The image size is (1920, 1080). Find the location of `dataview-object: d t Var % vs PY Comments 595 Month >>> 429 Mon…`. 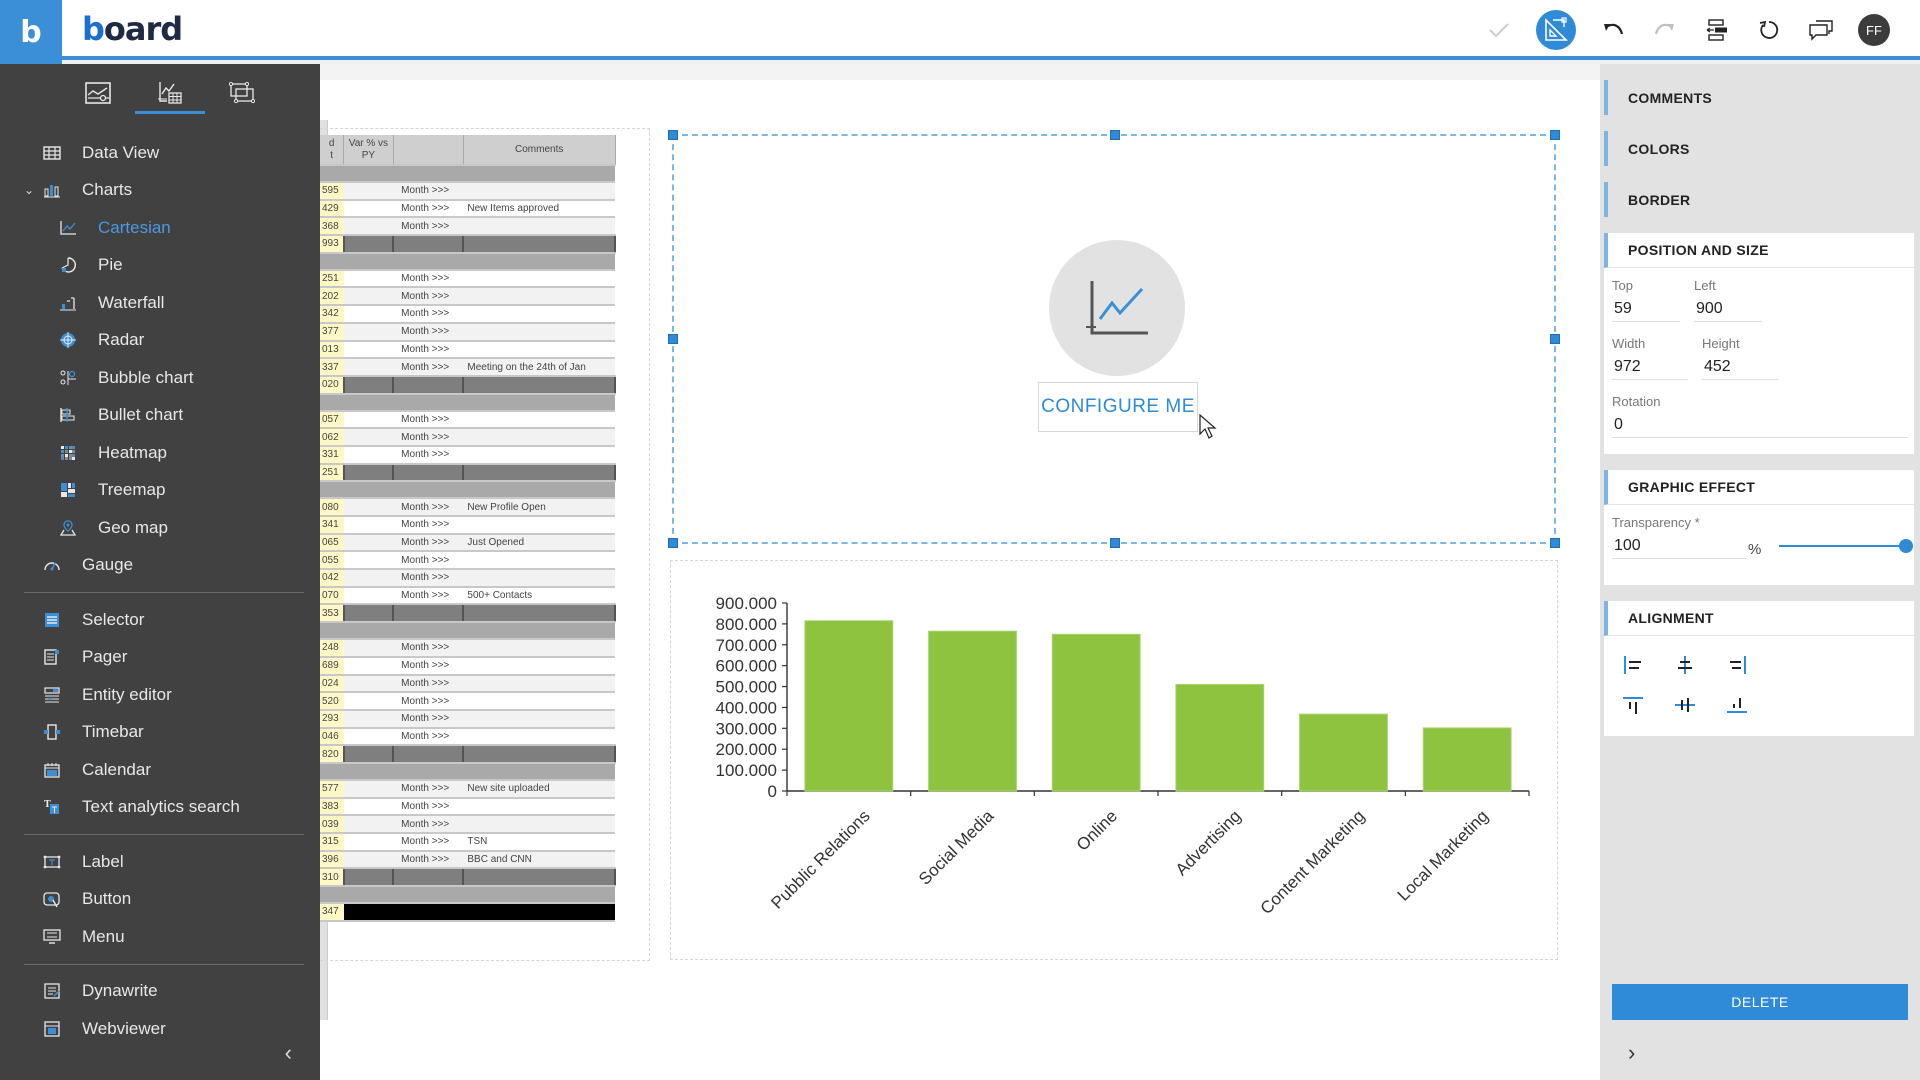

dataview-object: d t Var % vs PY Comments 595 Month >>> 429 Mon… is located at coordinates (485, 544).